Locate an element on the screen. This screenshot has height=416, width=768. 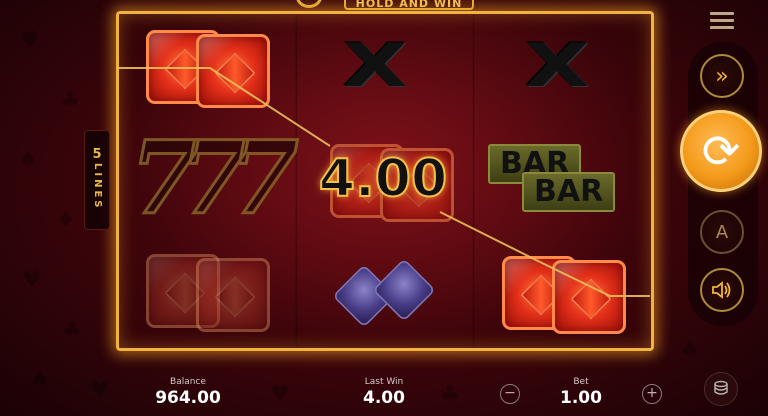
bar-symbol-bottom: BAR is located at coordinates (569, 192).